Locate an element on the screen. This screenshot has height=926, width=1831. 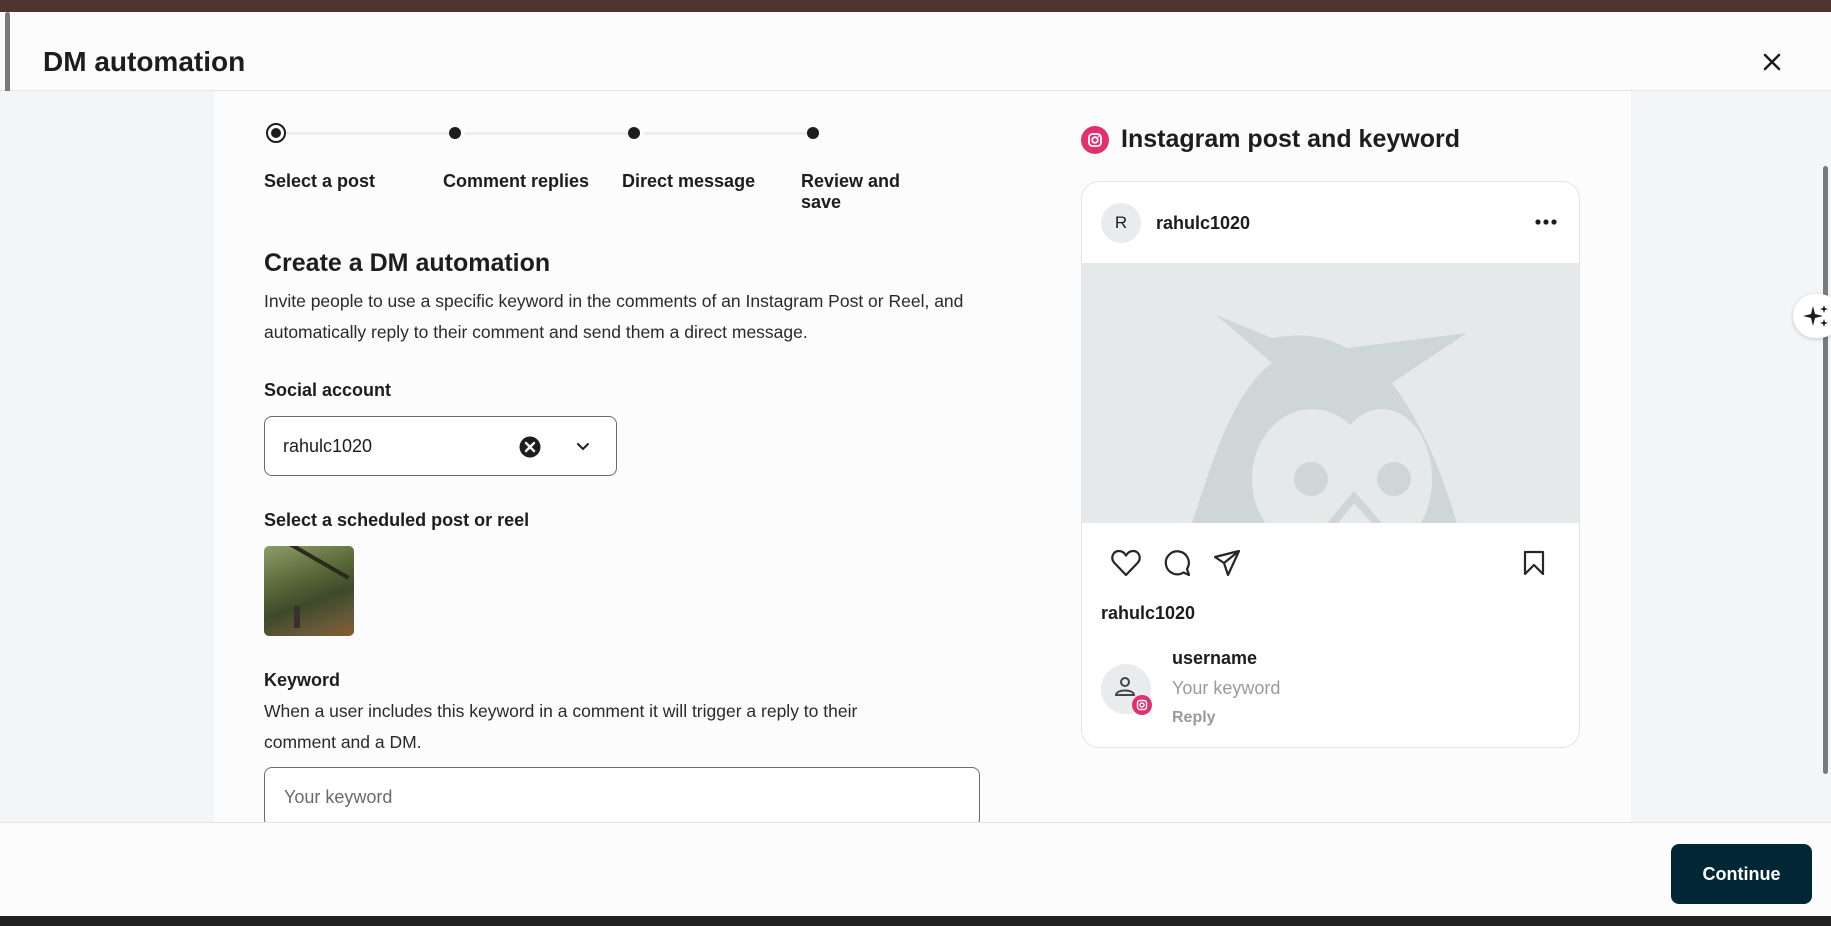
instagram-badge-icon is located at coordinates (1142, 705).